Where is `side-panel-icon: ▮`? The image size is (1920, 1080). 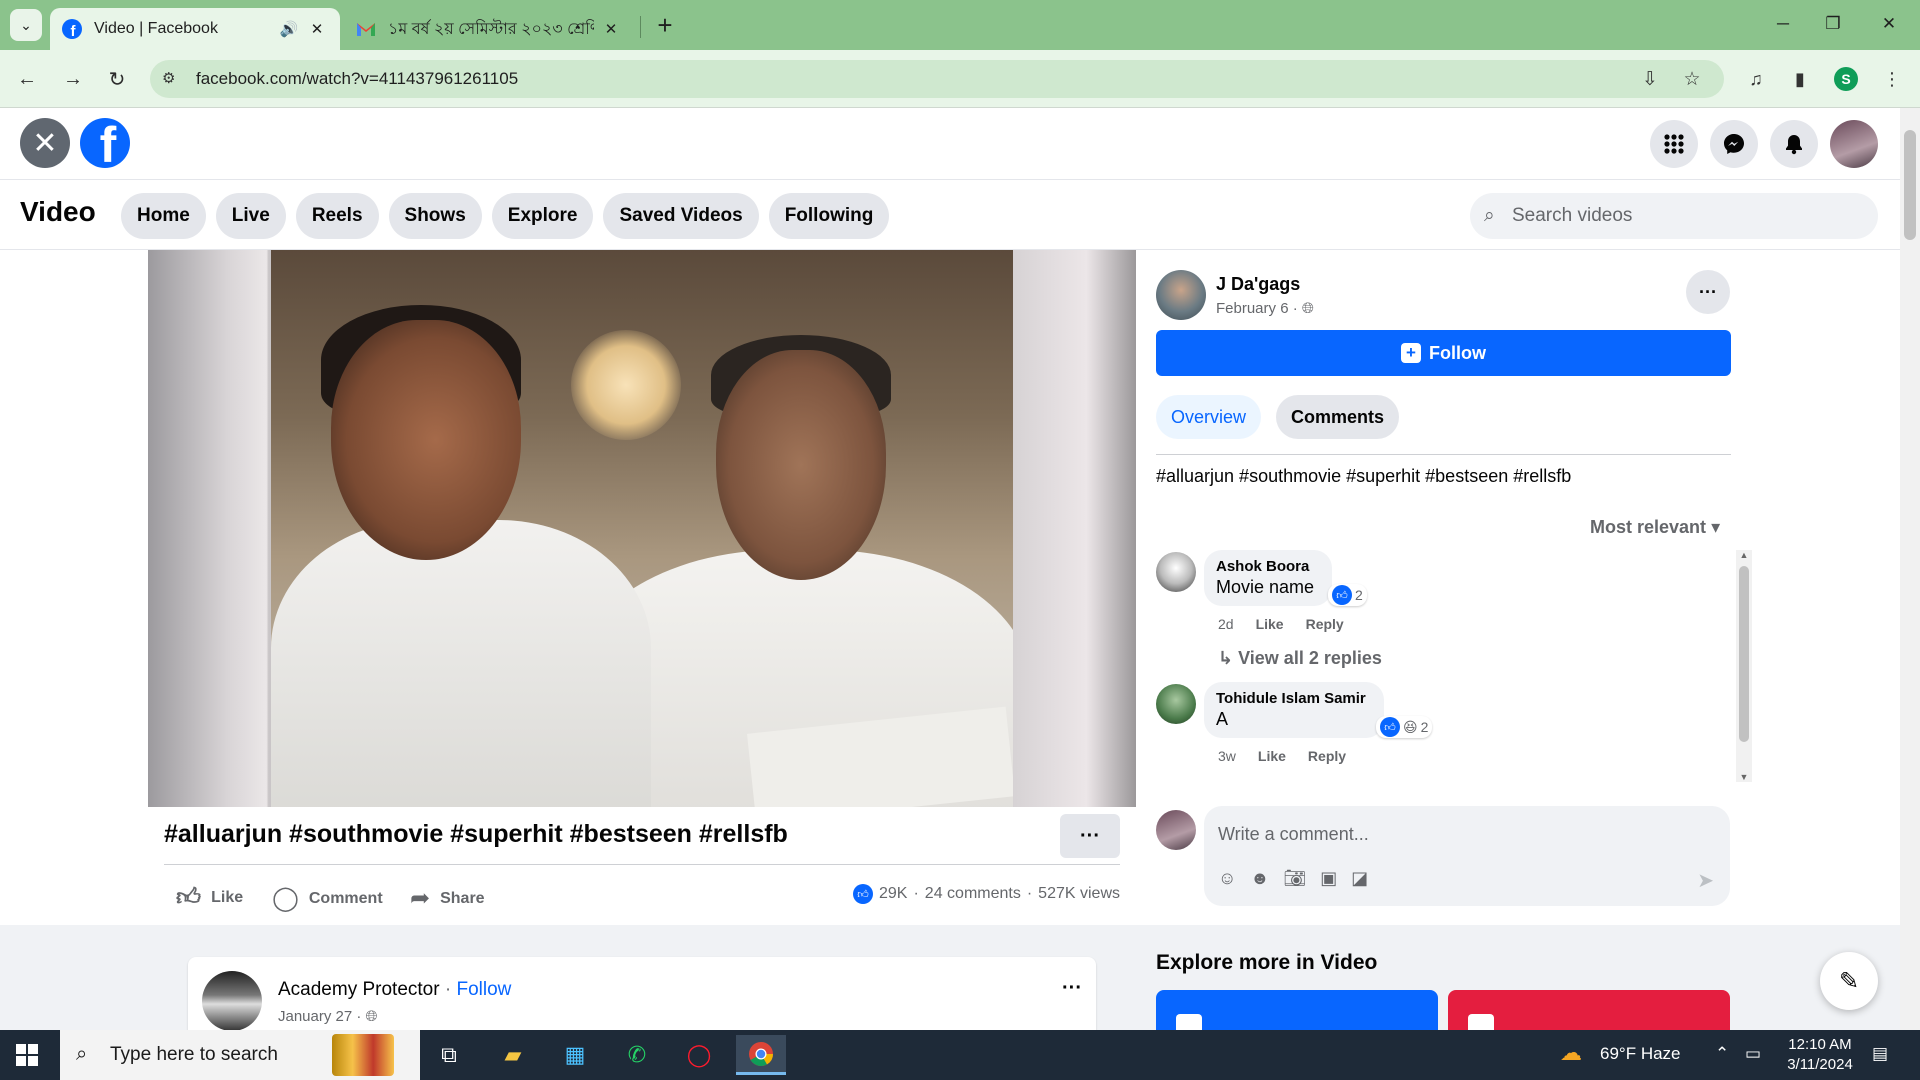
side-panel-icon: ▮ is located at coordinates (1800, 79).